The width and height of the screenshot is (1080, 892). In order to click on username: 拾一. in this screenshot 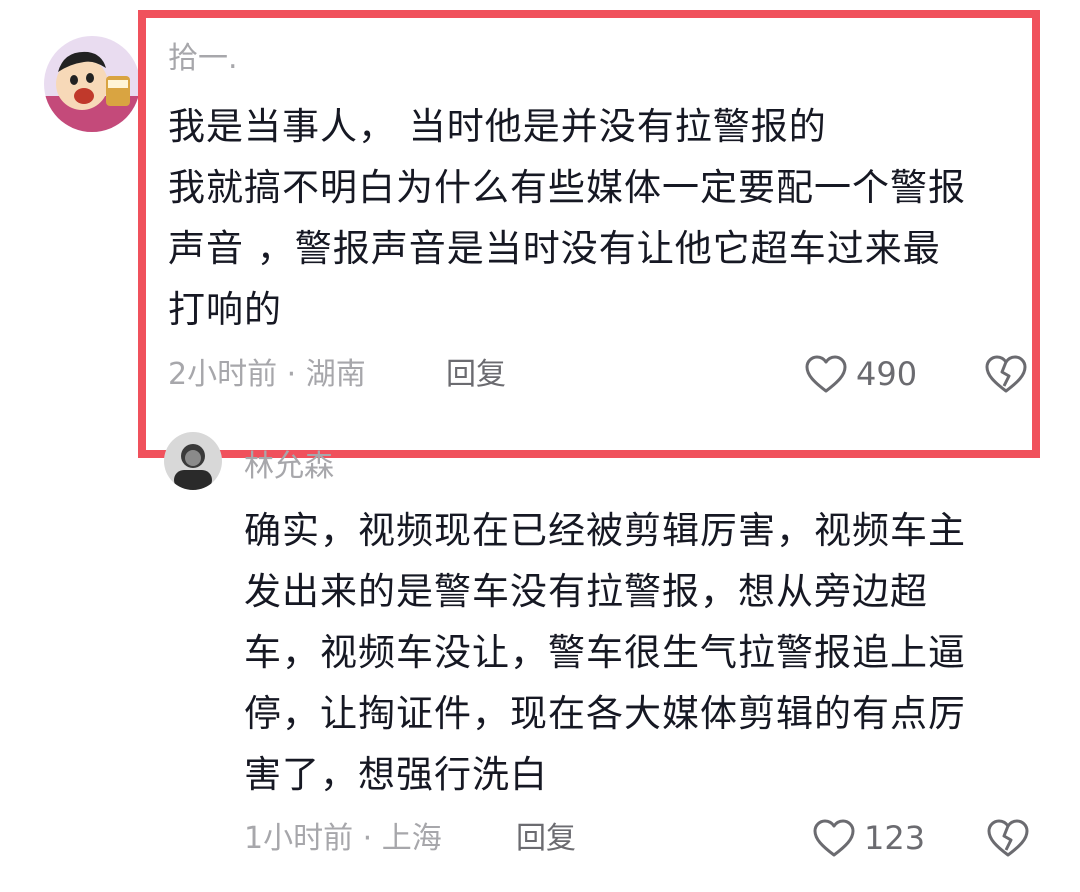, I will do `click(203, 59)`.